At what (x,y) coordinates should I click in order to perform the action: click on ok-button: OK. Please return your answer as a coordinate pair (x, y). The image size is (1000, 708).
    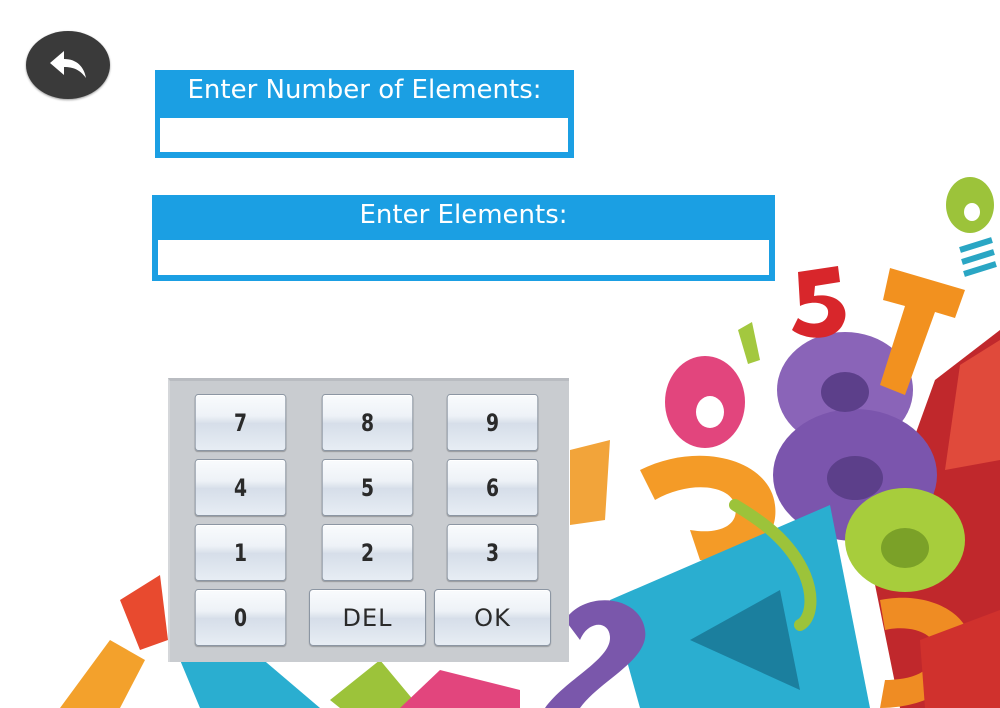
    Looking at the image, I should click on (492, 617).